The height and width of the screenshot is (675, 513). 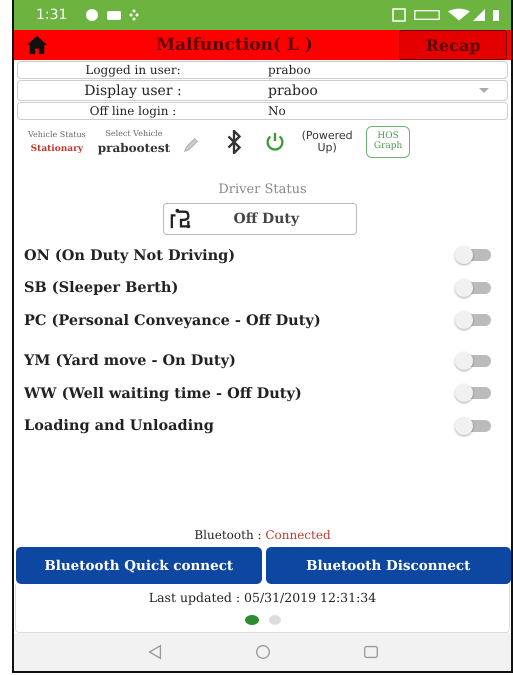 What do you see at coordinates (155, 652) in the screenshot?
I see `back-icon` at bounding box center [155, 652].